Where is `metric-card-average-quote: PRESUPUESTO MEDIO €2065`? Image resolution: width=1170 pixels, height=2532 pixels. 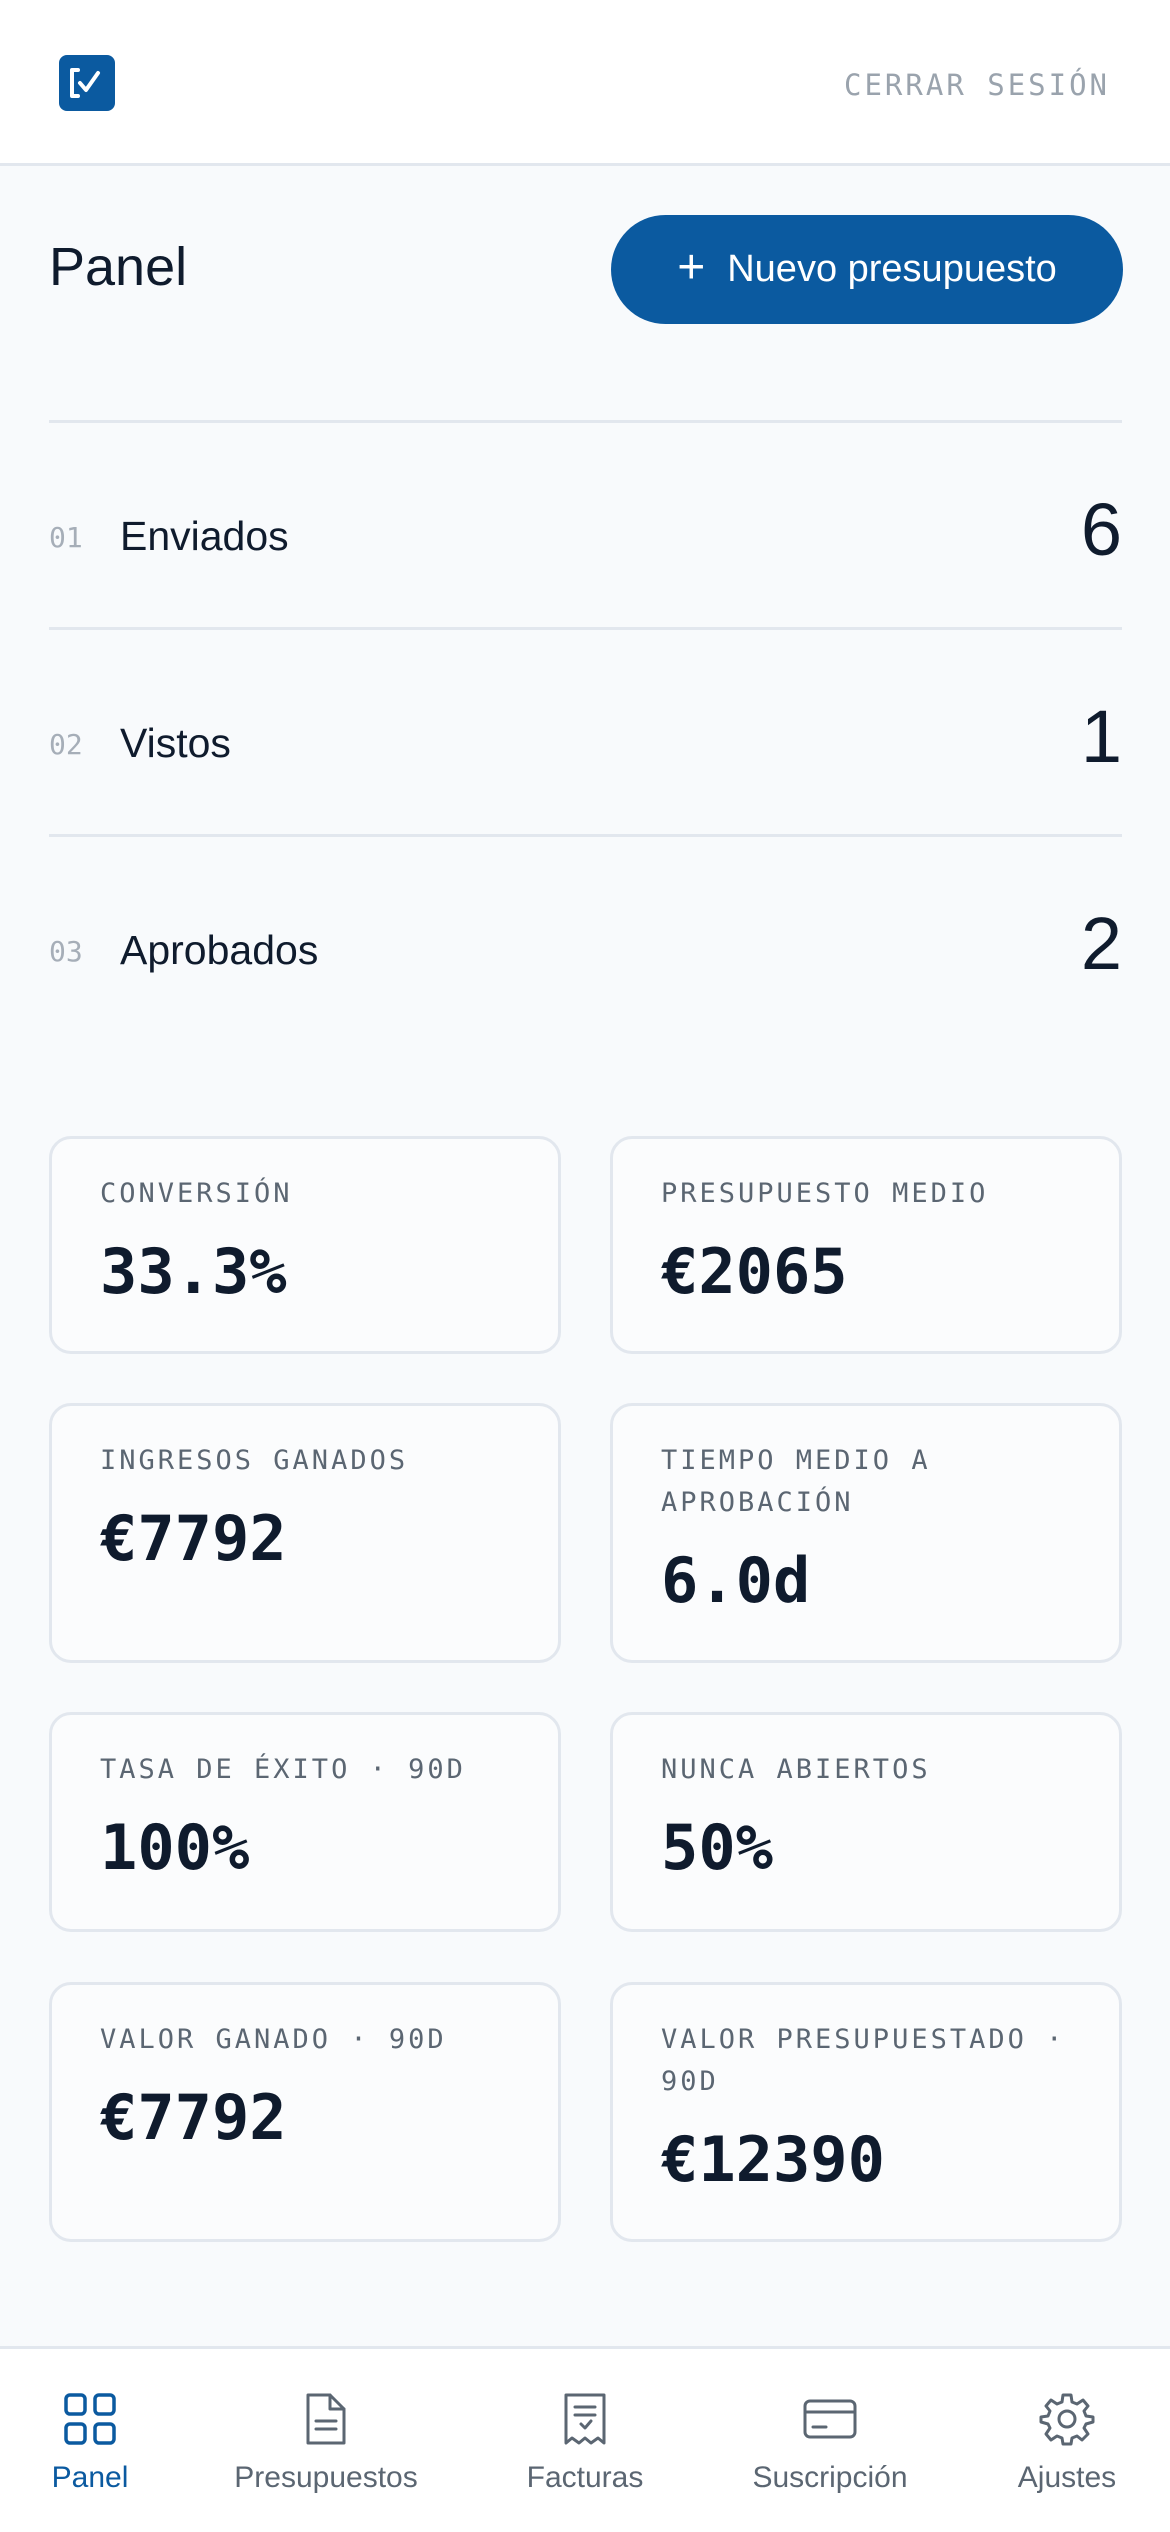 metric-card-average-quote: PRESUPUESTO MEDIO €2065 is located at coordinates (866, 1245).